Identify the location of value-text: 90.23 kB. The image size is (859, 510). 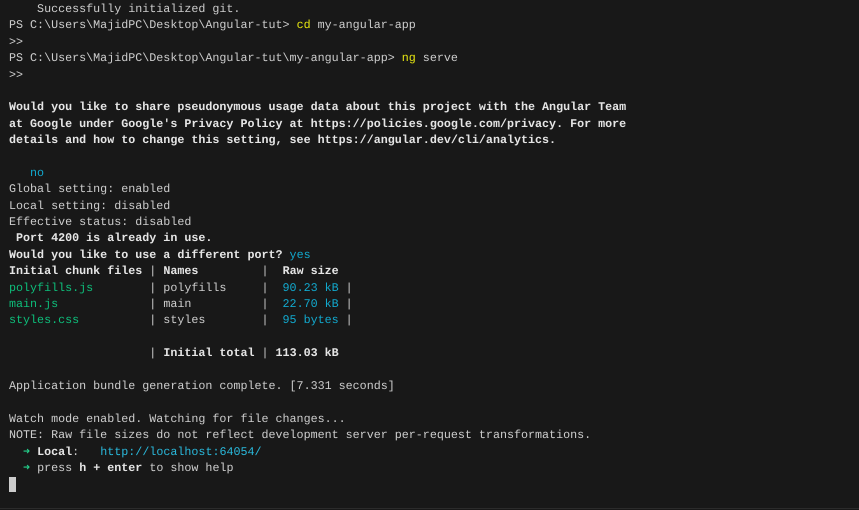
(310, 287).